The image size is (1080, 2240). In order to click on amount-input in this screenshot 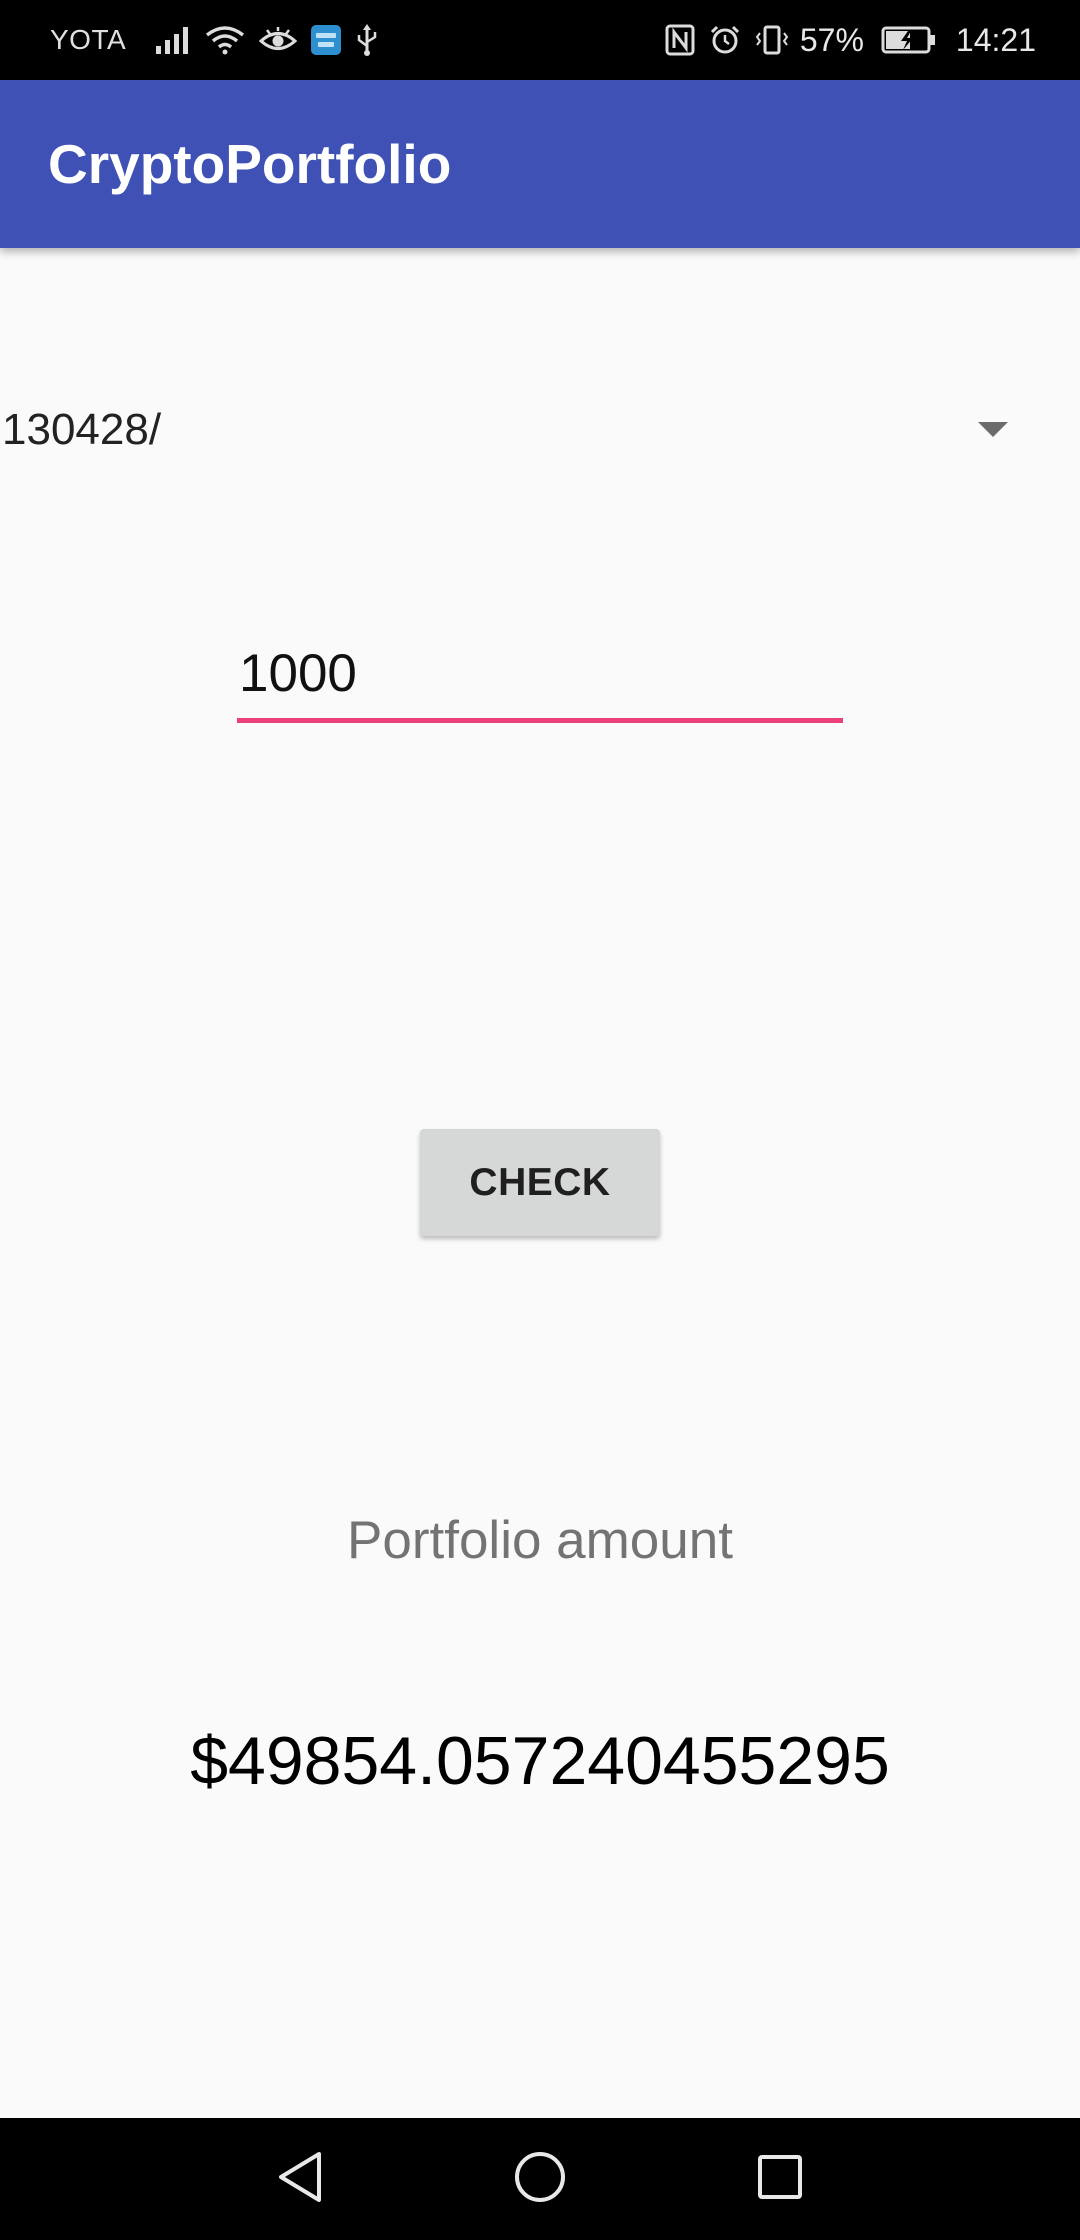, I will do `click(540, 673)`.